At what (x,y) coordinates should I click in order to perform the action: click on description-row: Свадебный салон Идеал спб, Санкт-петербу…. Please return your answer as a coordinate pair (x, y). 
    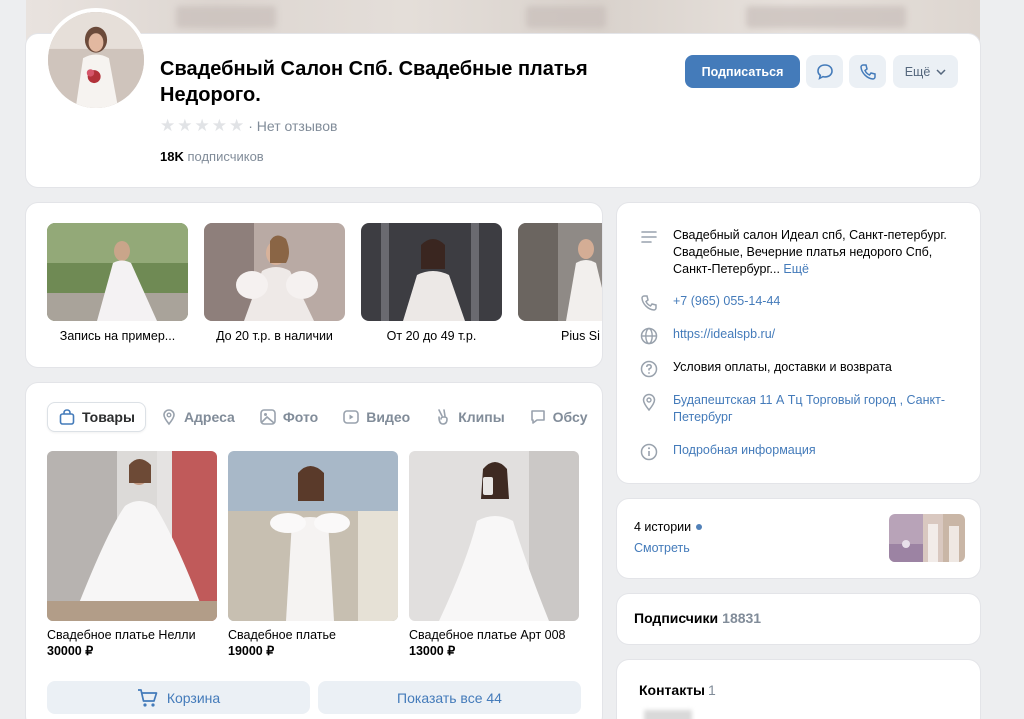
    Looking at the image, I should click on (799, 252).